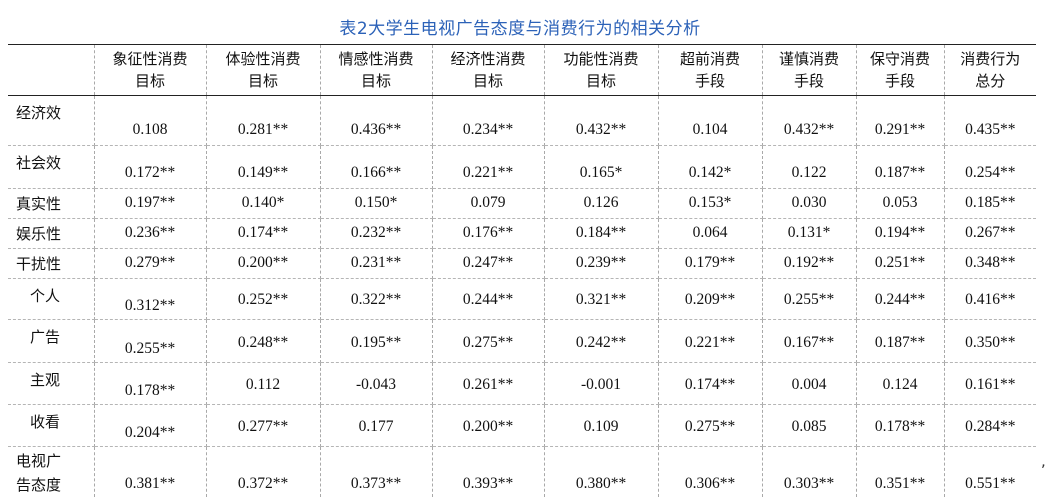 Image resolution: width=1048 pixels, height=497 pixels. What do you see at coordinates (263, 204) in the screenshot?
I see `table-cell: 0.140*` at bounding box center [263, 204].